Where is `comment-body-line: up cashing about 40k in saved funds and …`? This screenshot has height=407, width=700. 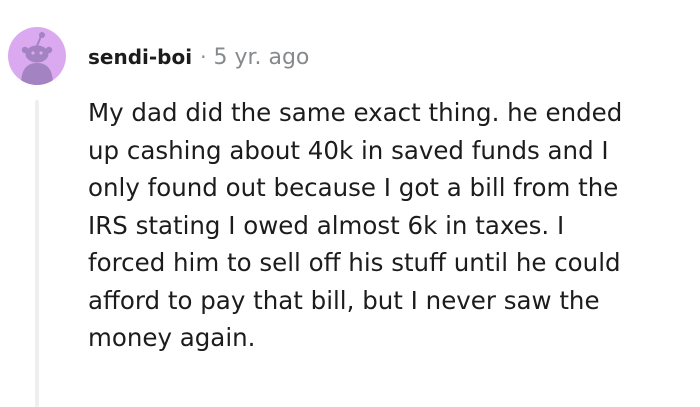 comment-body-line: up cashing about 40k in saved funds and … is located at coordinates (348, 150).